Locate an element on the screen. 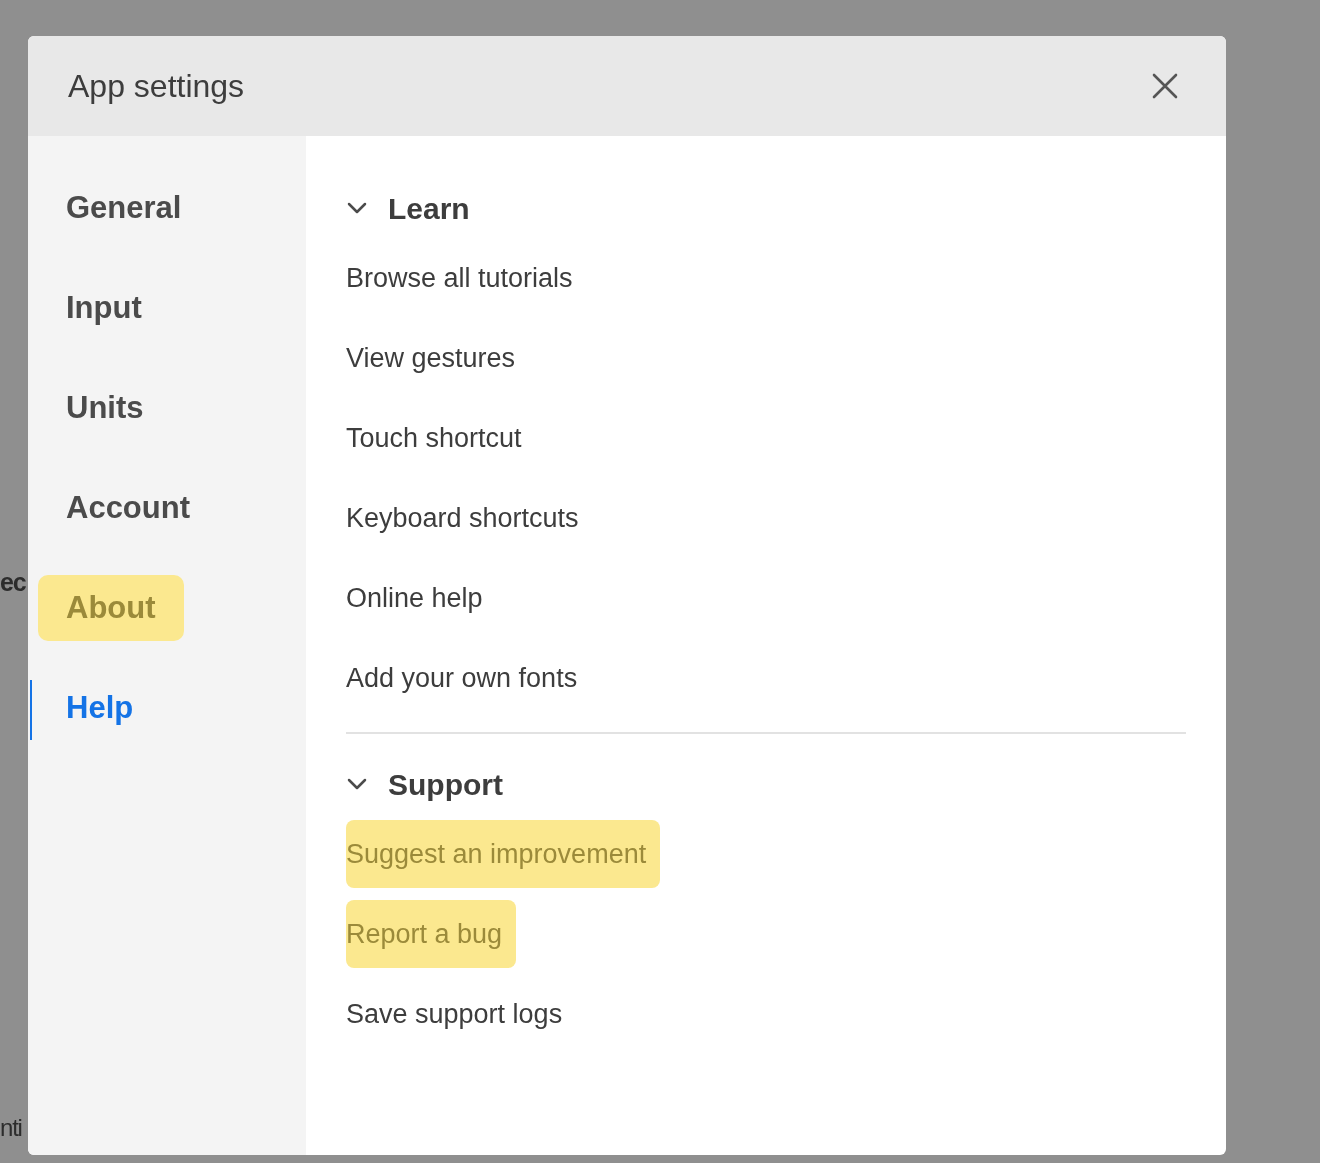 This screenshot has width=1320, height=1163. help-link: Add your own fonts is located at coordinates (462, 678).